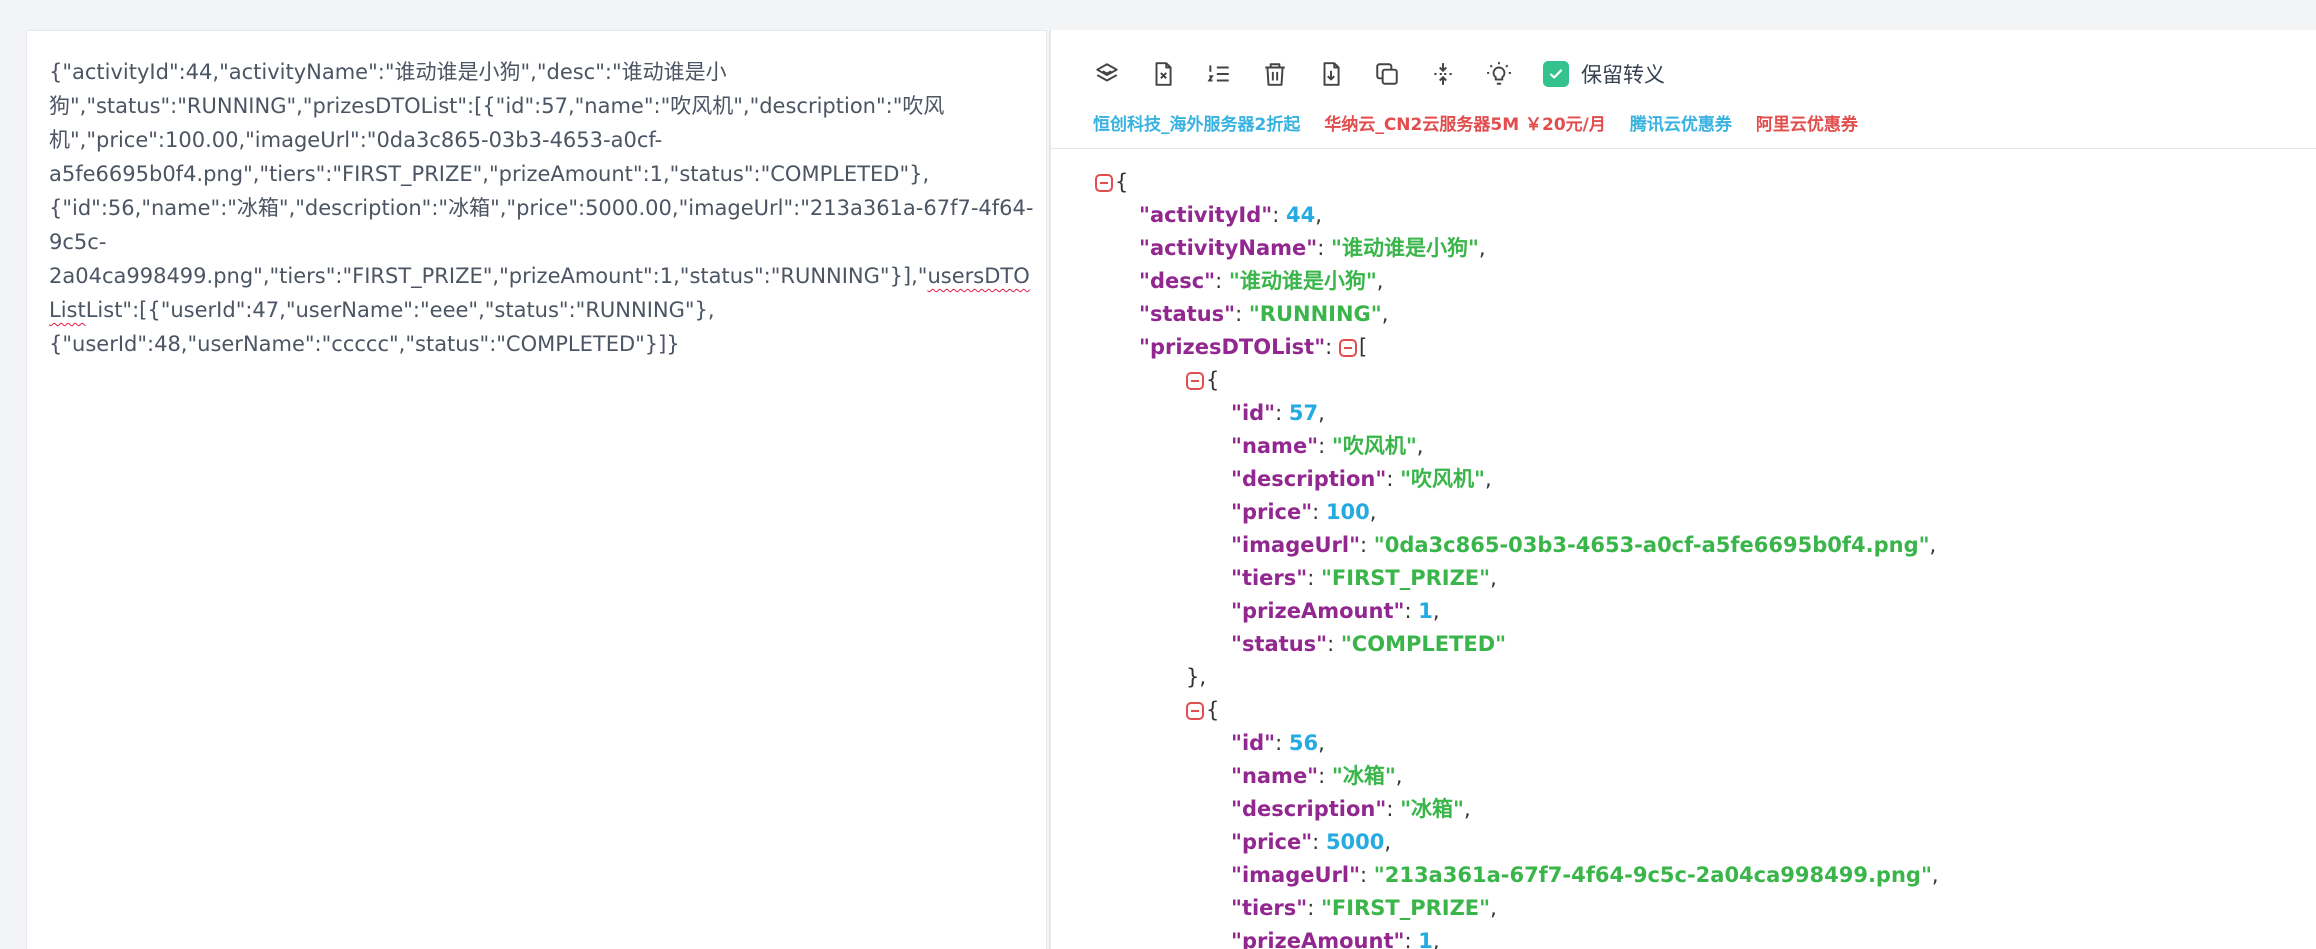  What do you see at coordinates (1278, 413) in the screenshot?
I see `json-entry: "id": 57,` at bounding box center [1278, 413].